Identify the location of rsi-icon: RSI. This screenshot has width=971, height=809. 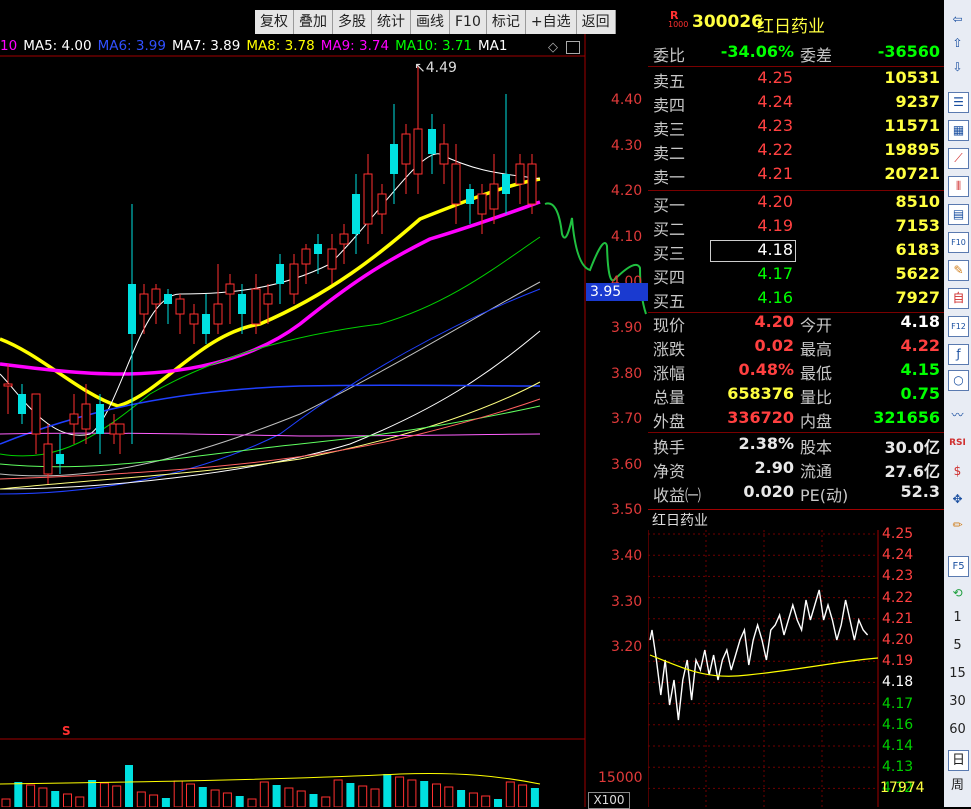
(957, 443).